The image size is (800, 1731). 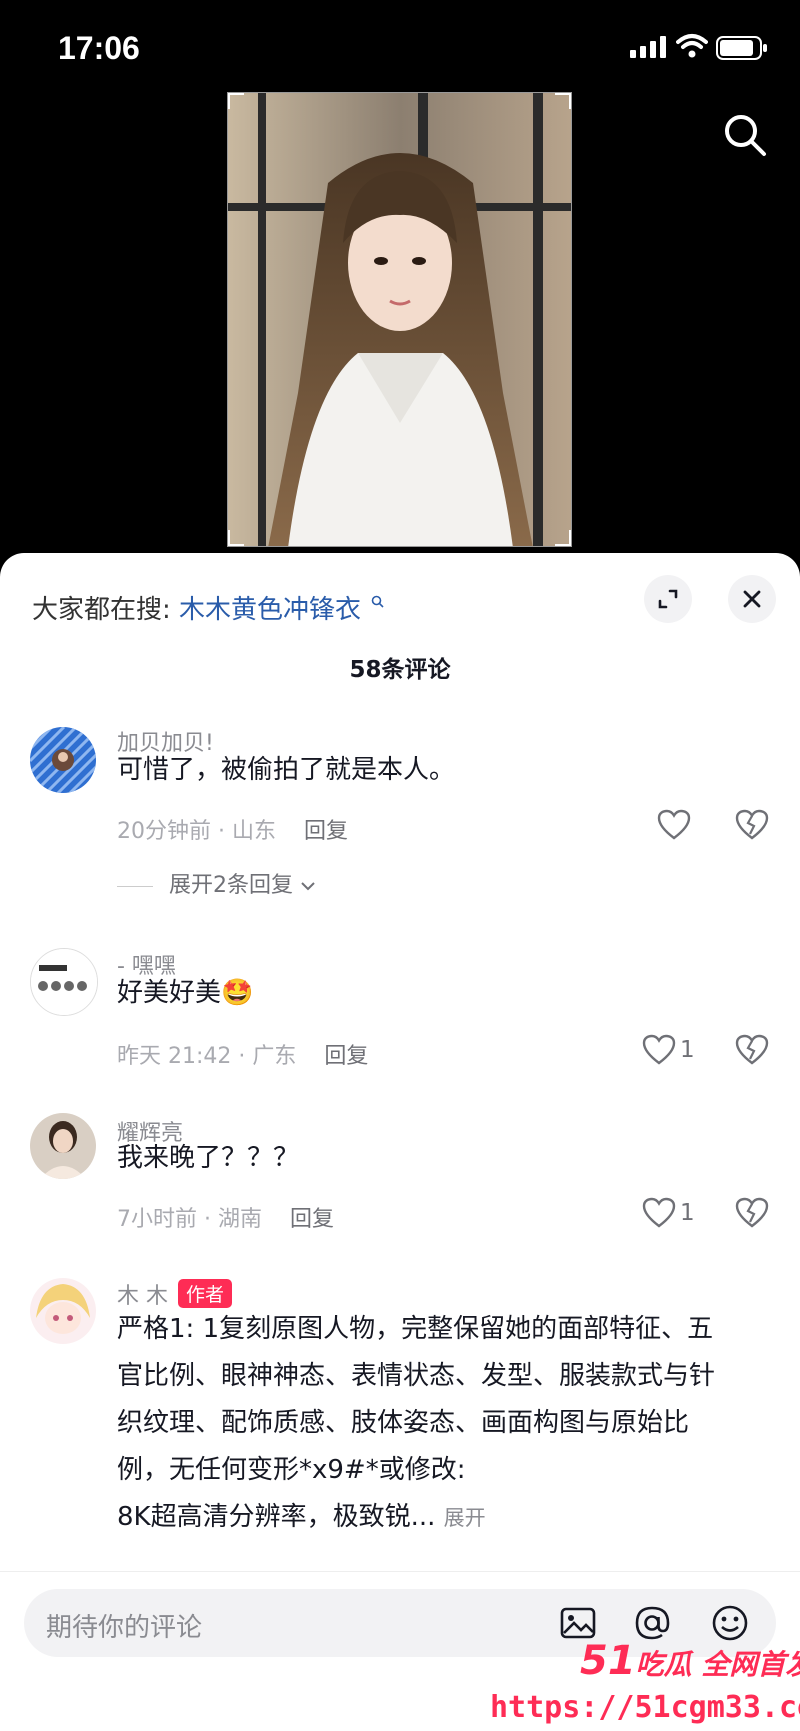 I want to click on comment-line: 严格1: 1复刻原图人物，完整保留她的面部特征、五, so click(x=415, y=1329).